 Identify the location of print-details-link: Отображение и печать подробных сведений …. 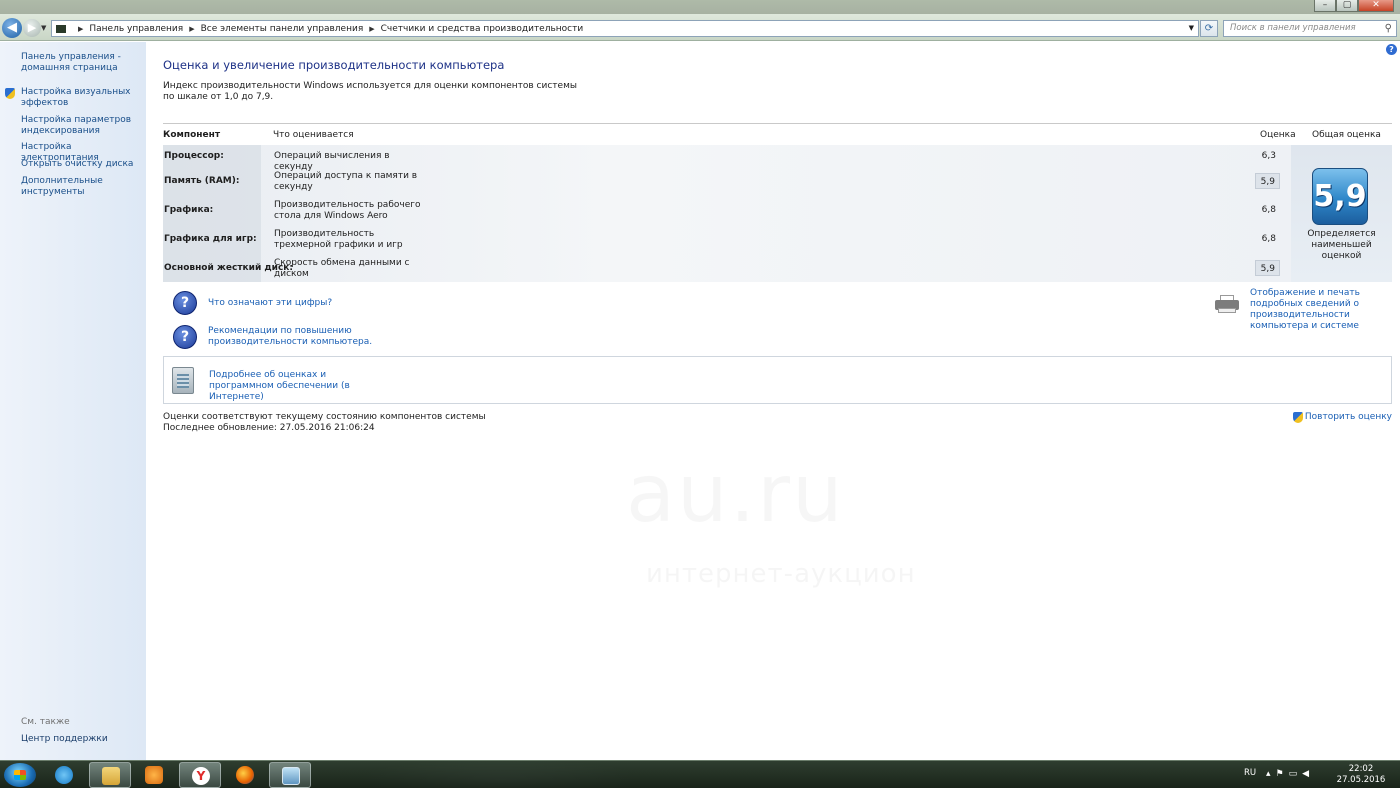
(1322, 310).